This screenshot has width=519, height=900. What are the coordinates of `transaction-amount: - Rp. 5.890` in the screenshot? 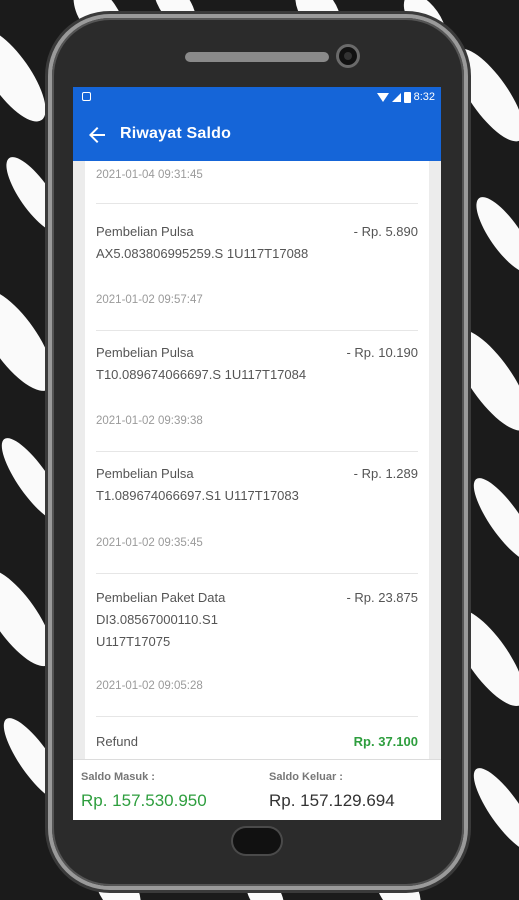 It's located at (385, 231).